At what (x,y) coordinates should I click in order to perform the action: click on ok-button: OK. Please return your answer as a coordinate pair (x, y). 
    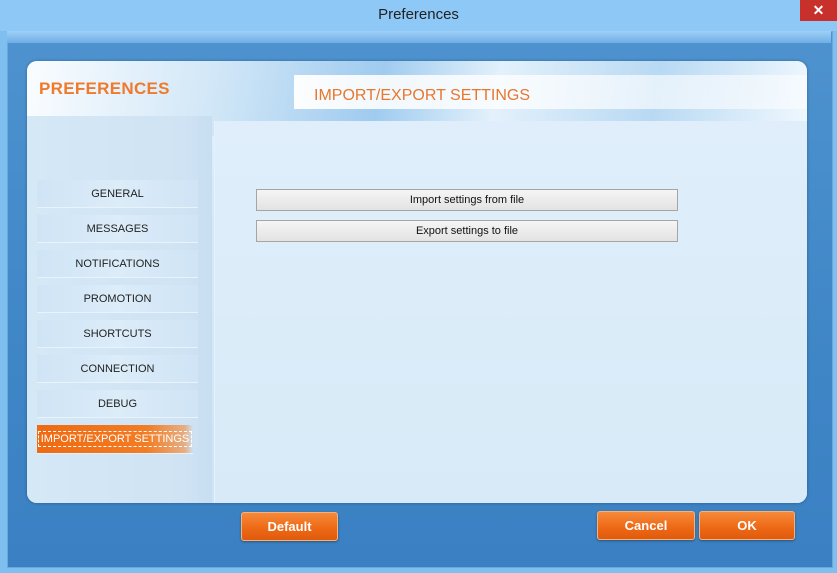
    Looking at the image, I should click on (747, 525).